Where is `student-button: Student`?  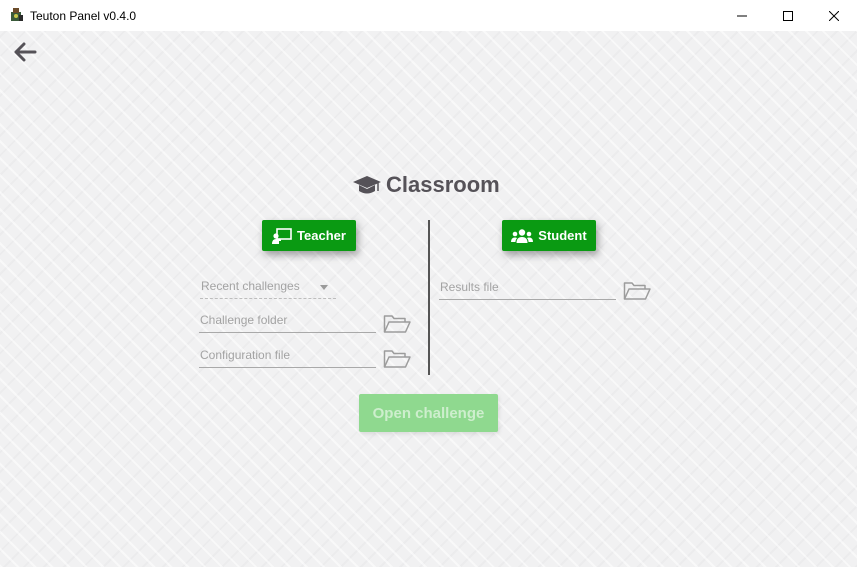 student-button: Student is located at coordinates (549, 235).